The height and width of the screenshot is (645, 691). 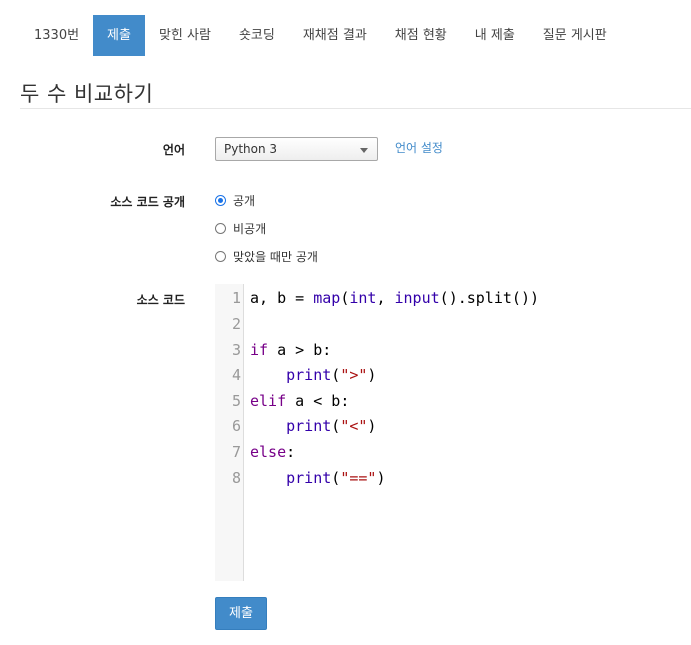 What do you see at coordinates (275, 256) in the screenshot?
I see `radio-accepted-only-label: 맞았을 때만 공개` at bounding box center [275, 256].